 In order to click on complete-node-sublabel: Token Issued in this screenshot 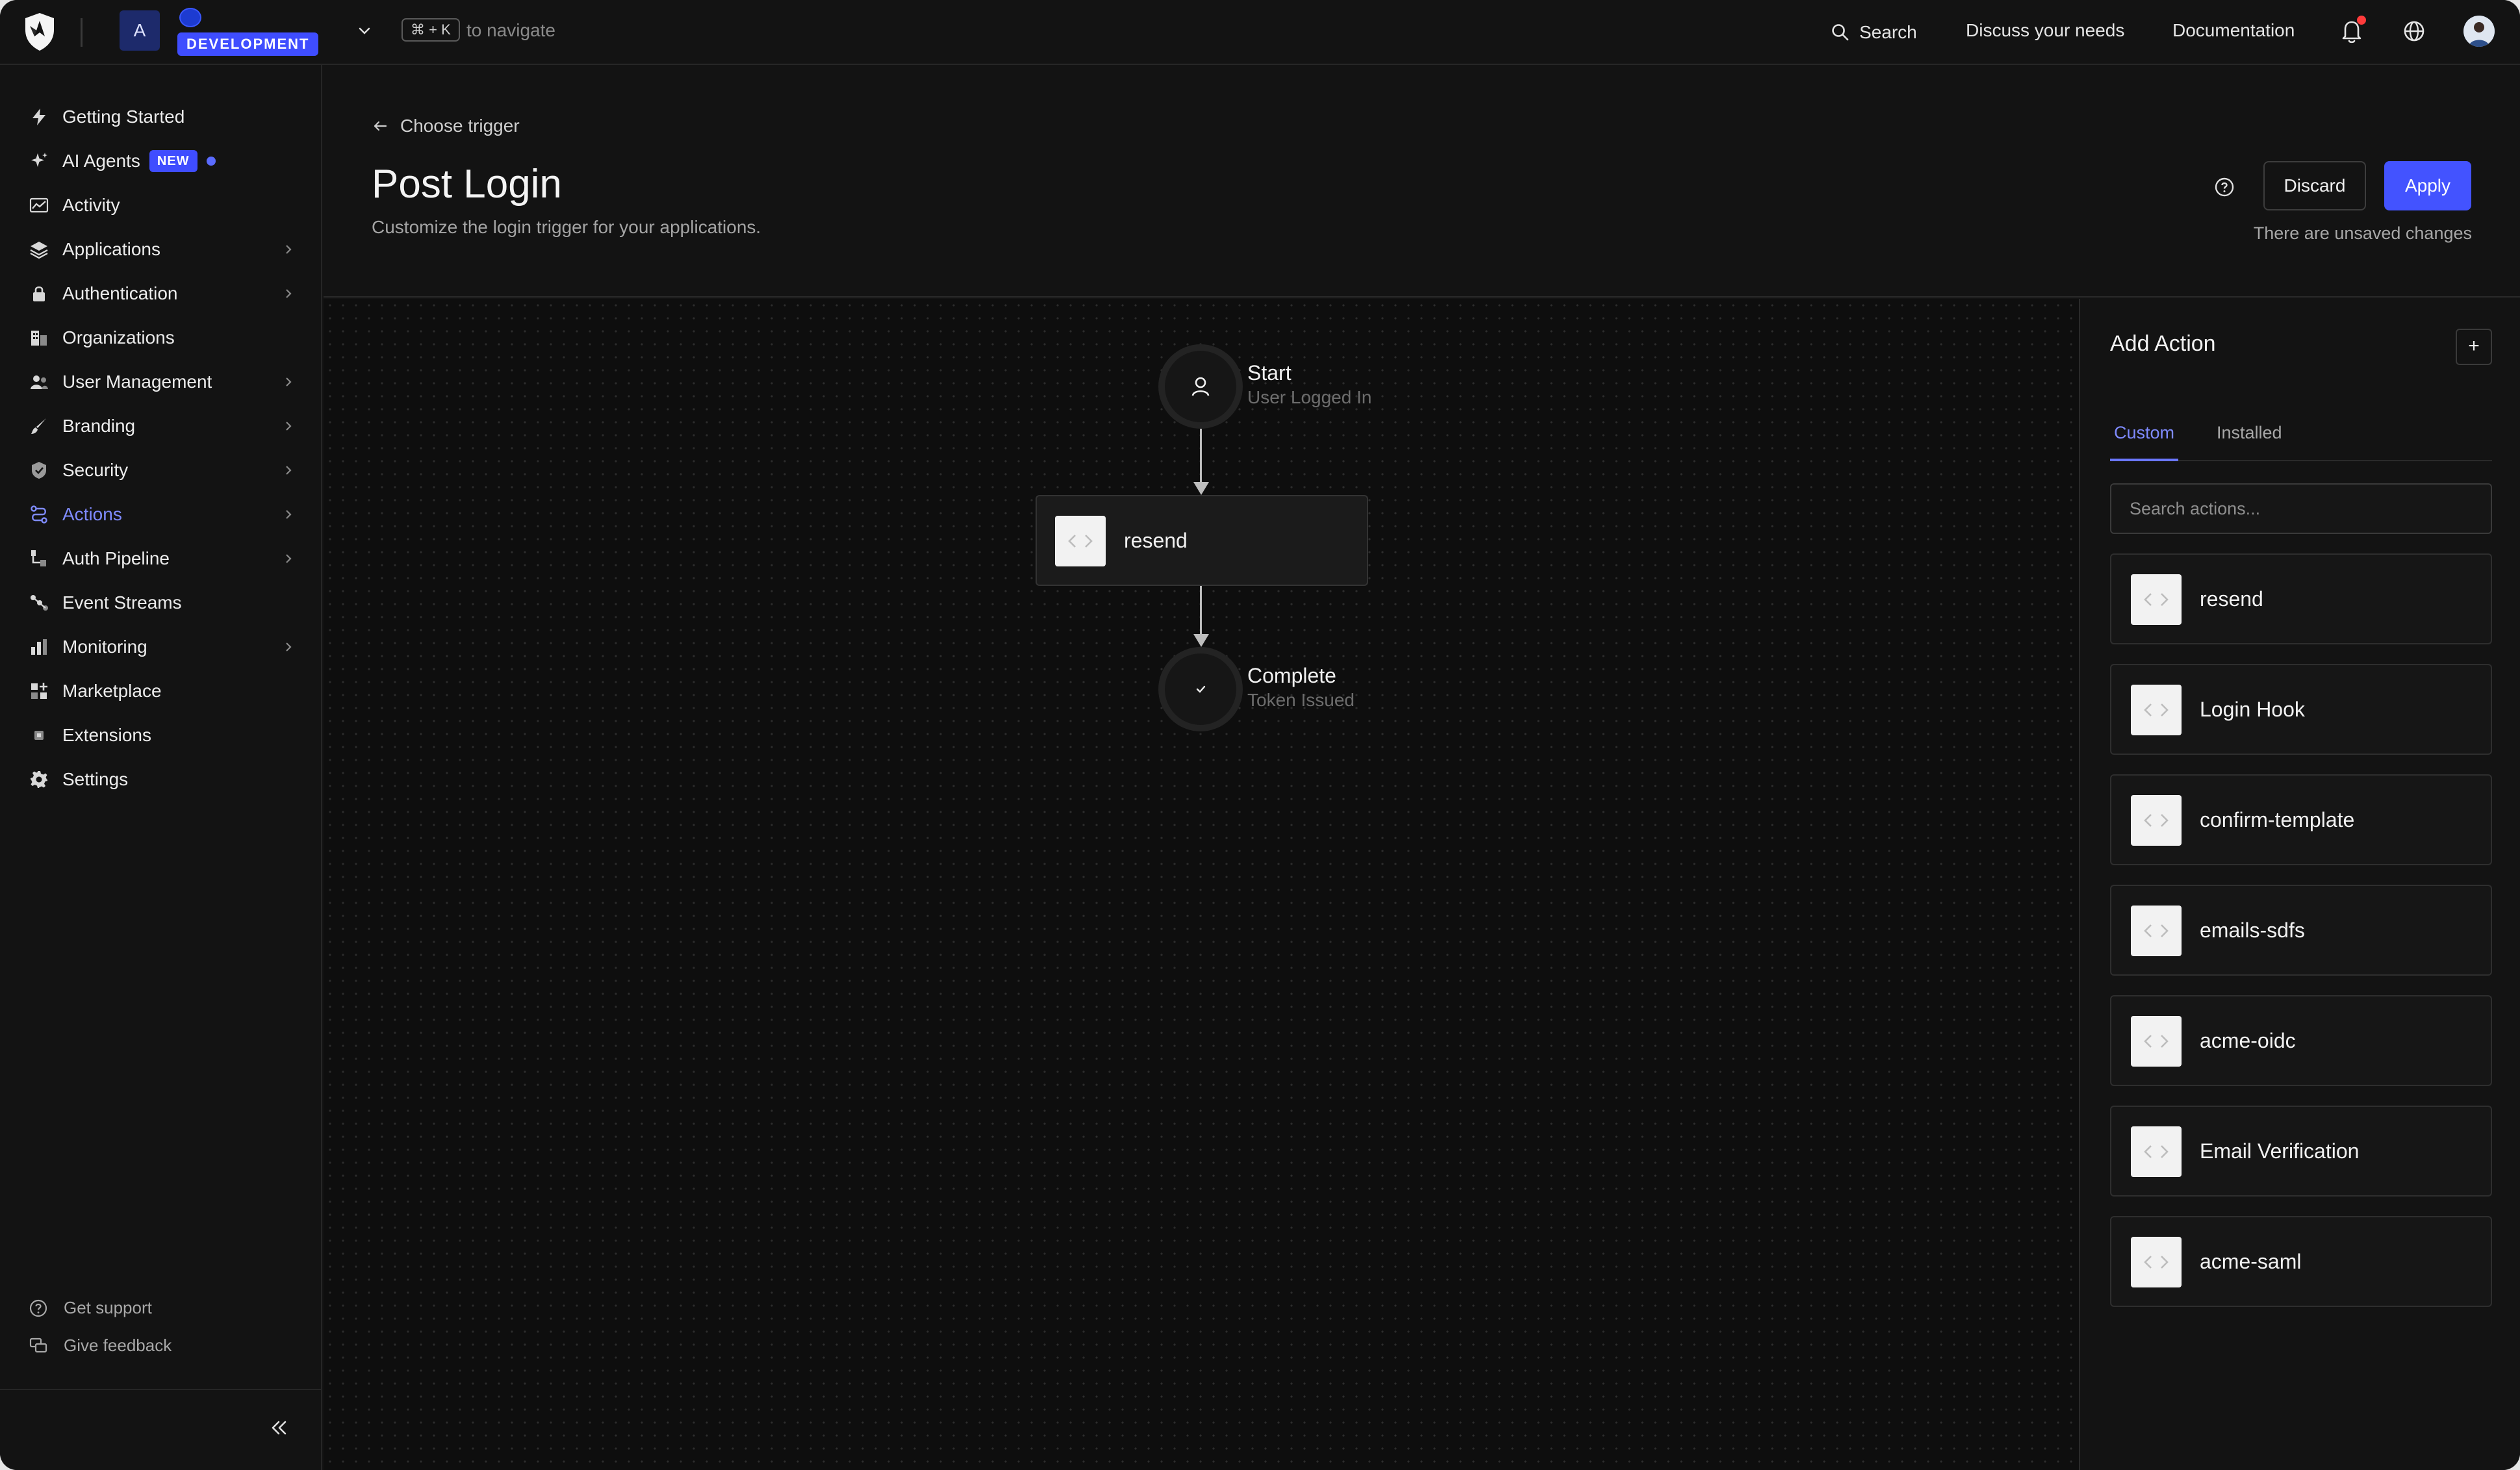, I will do `click(1301, 700)`.